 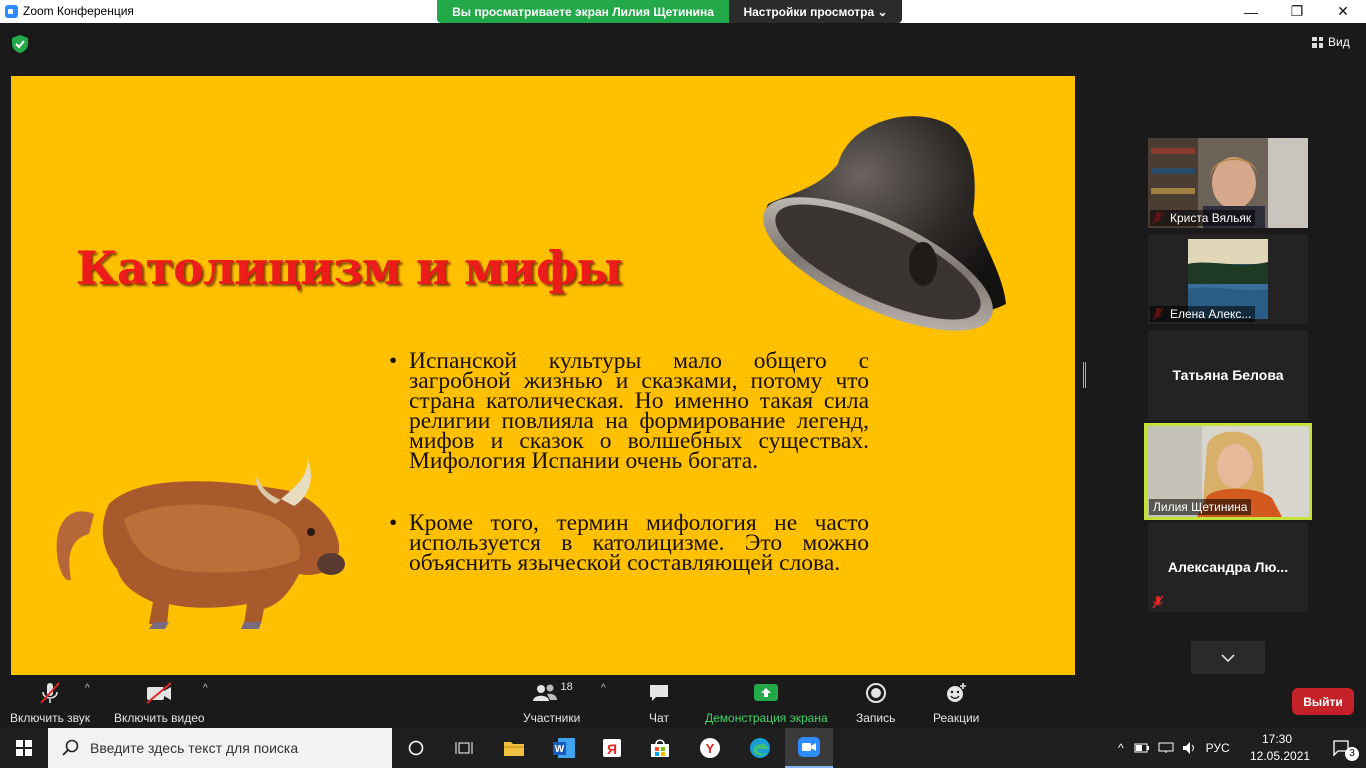 I want to click on unmute-button: Включить звук, so click(x=50, y=703).